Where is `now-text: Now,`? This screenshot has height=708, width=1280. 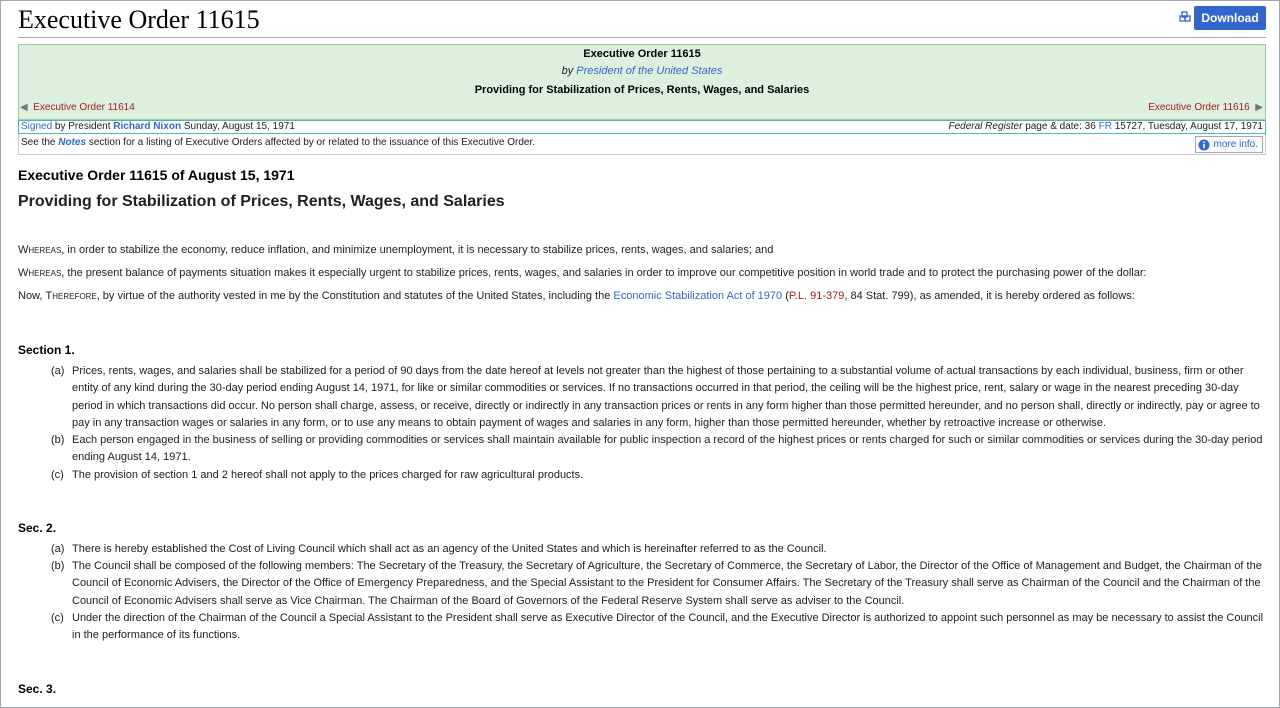 now-text: Now, is located at coordinates (32, 296).